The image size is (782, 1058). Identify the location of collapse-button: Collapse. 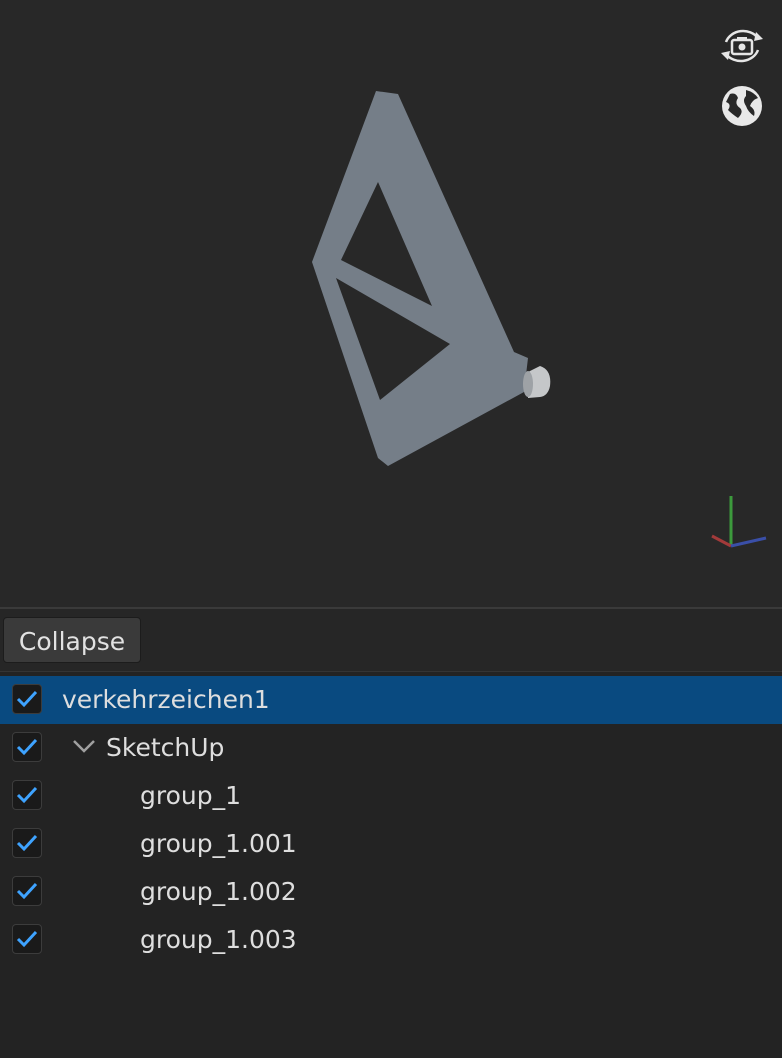
(72, 640).